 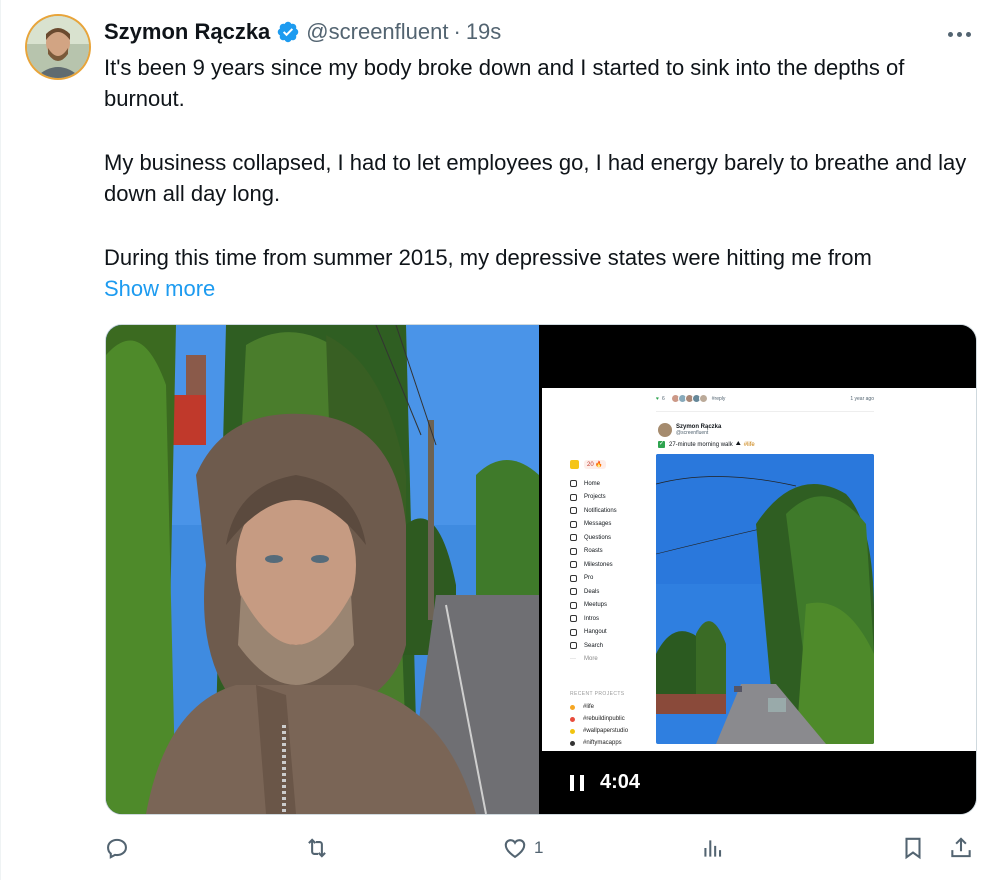 What do you see at coordinates (515, 849) in the screenshot?
I see `heart-icon` at bounding box center [515, 849].